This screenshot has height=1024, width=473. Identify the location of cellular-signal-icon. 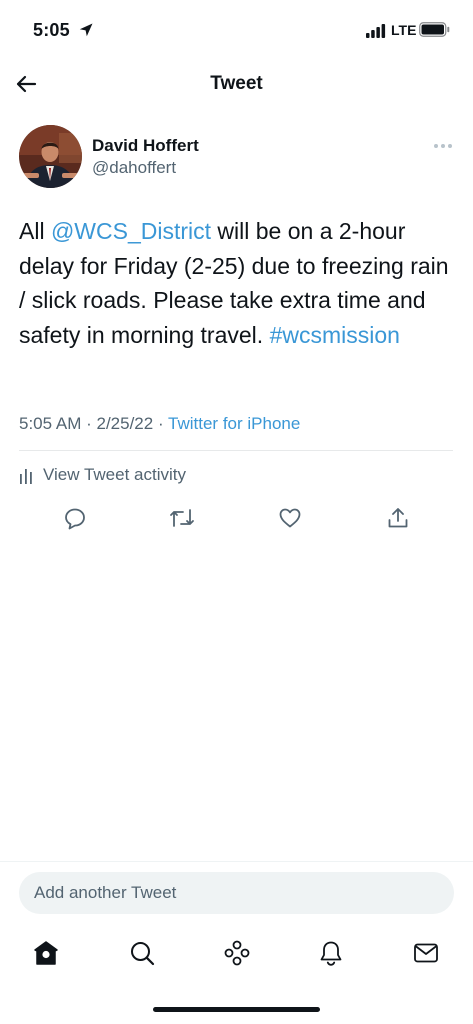
(376, 31).